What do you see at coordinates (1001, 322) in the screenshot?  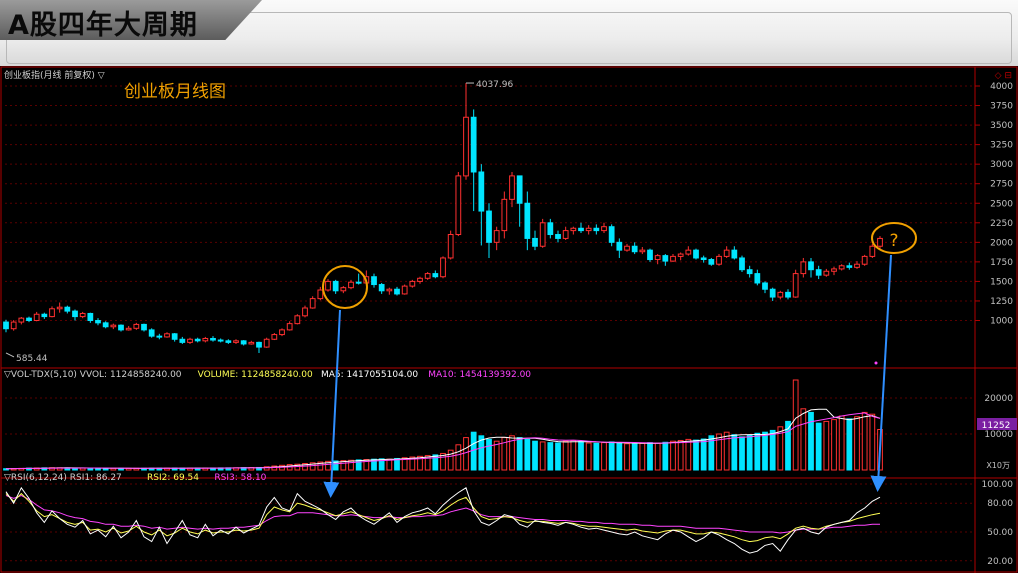 I see `price-tick-label: 1000` at bounding box center [1001, 322].